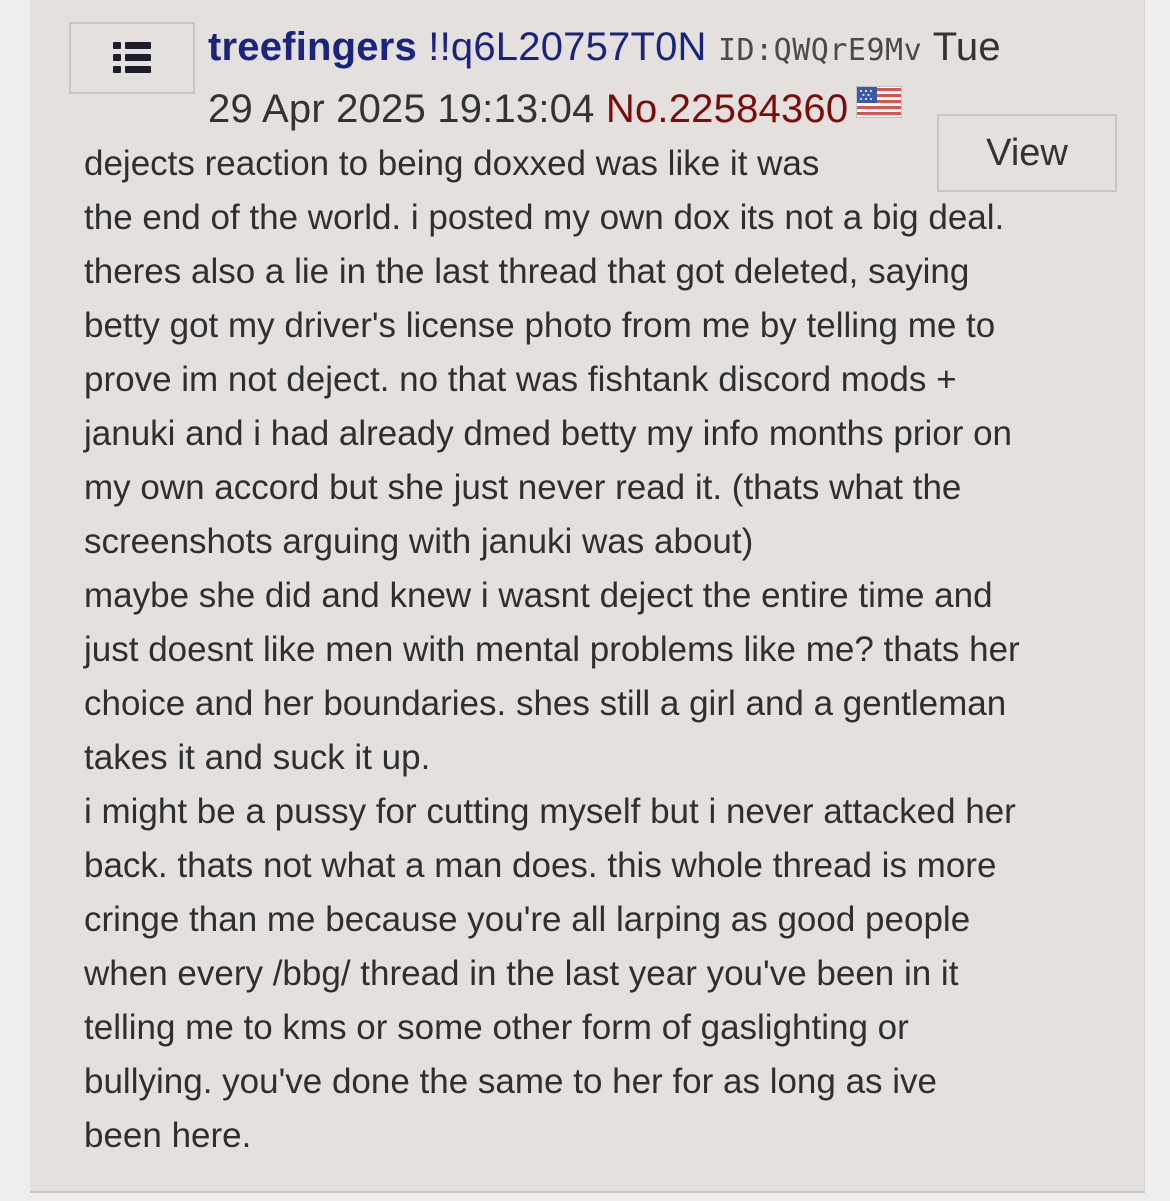 Image resolution: width=1170 pixels, height=1201 pixels. Describe the element at coordinates (727, 109) in the screenshot. I see `post-number-link: No.22584360` at that location.